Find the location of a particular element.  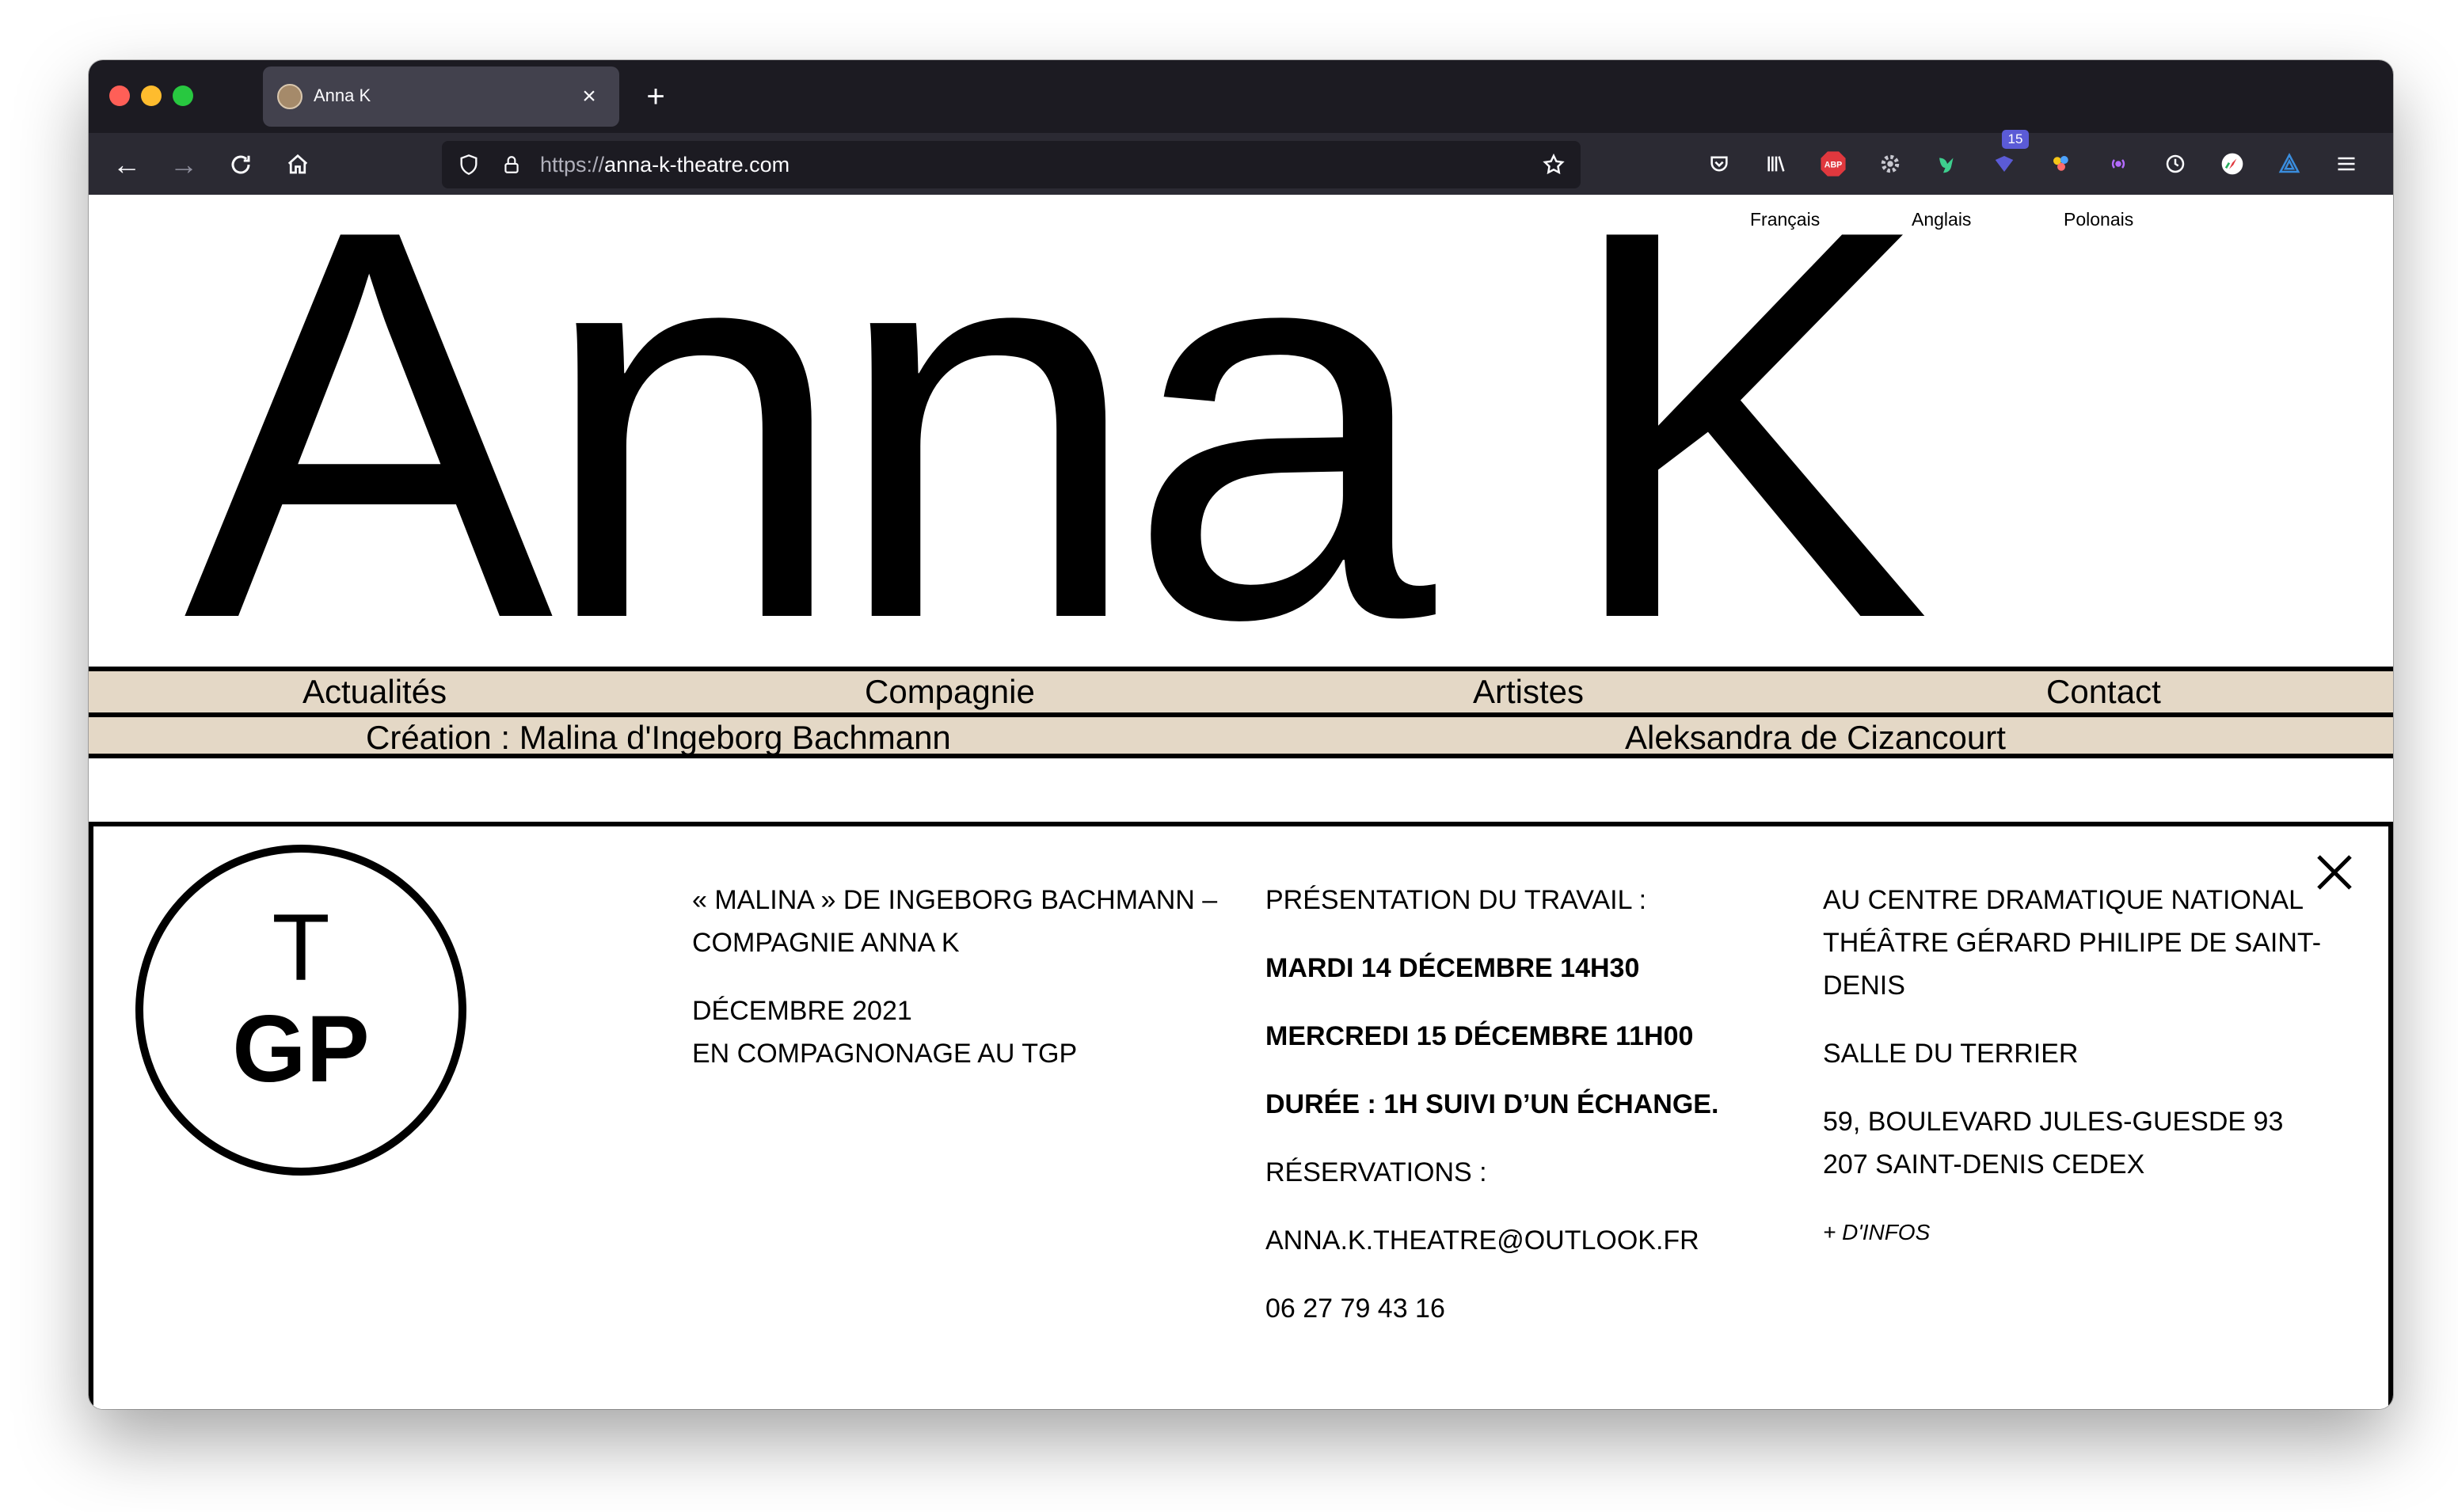

bird-extension-icon is located at coordinates (1947, 164).